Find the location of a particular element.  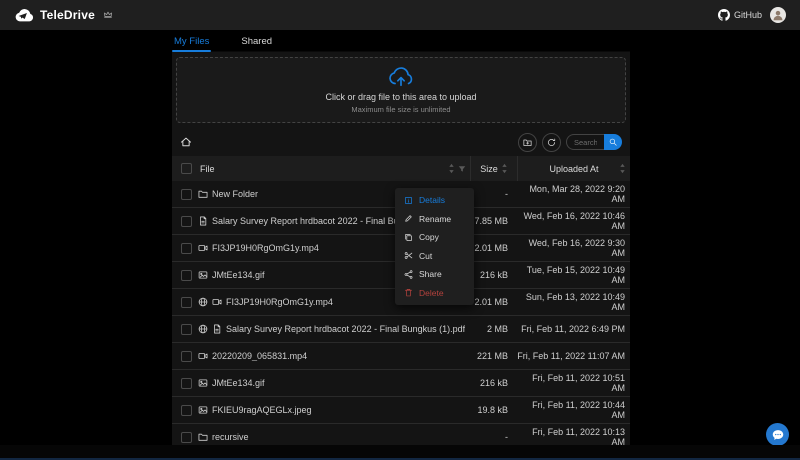

info-square-icon is located at coordinates (408, 200).